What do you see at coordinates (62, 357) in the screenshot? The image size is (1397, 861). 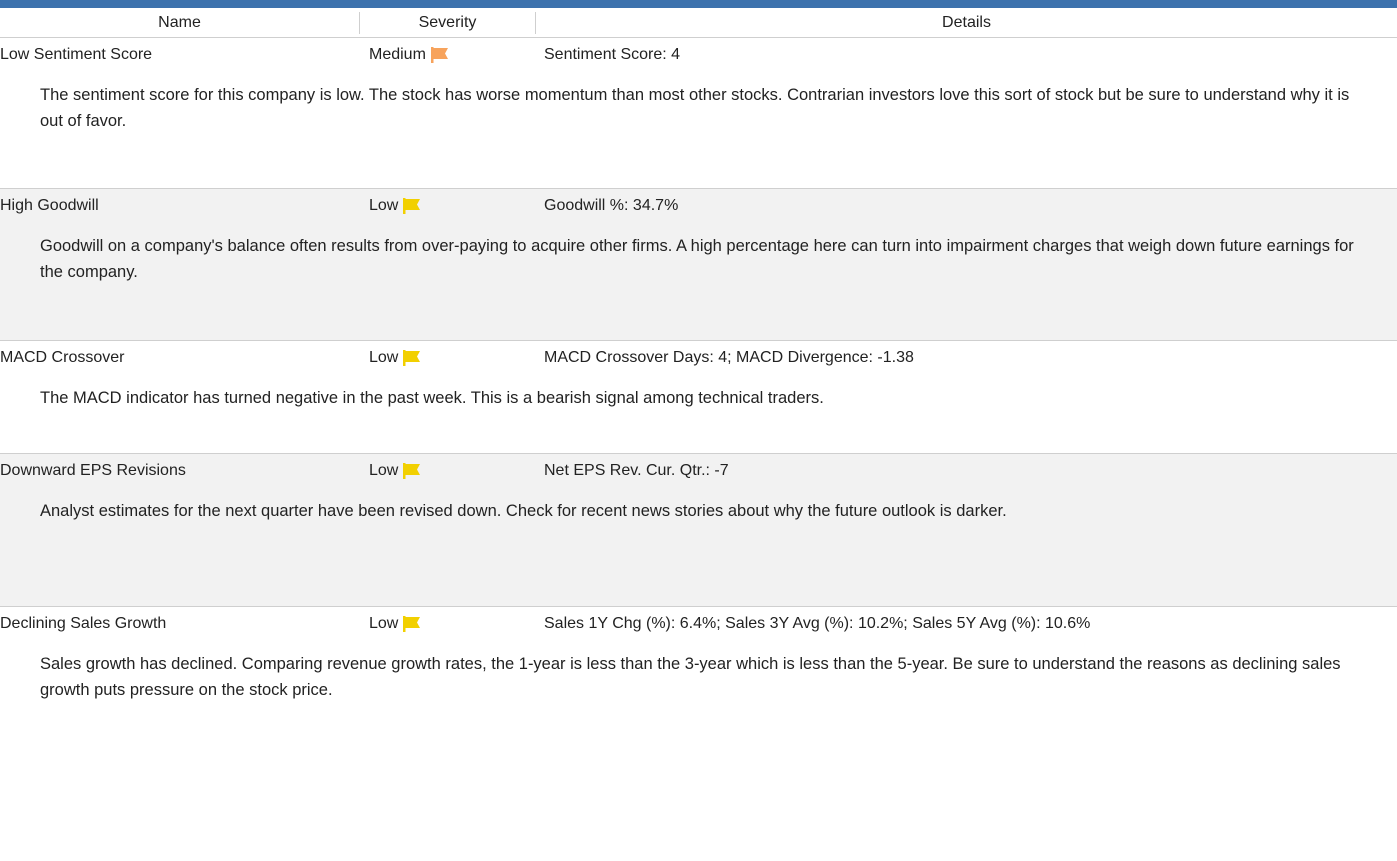 I see `alert-name: MACD Crossover` at bounding box center [62, 357].